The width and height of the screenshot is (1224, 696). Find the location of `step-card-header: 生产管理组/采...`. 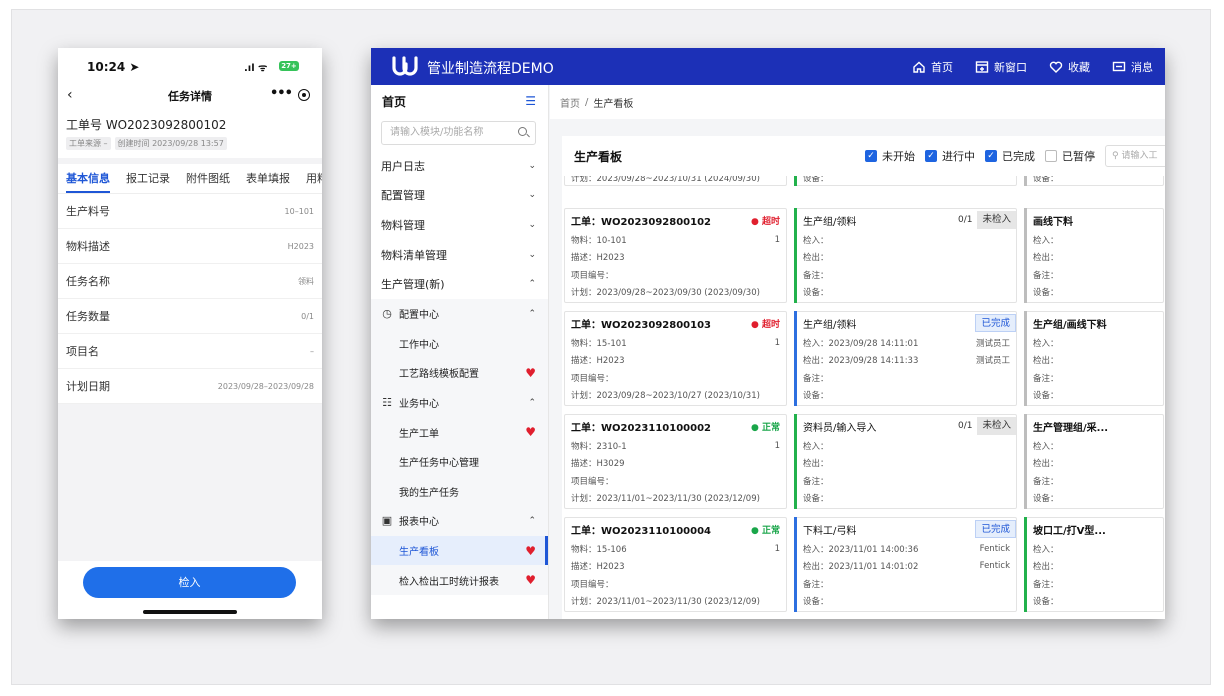

step-card-header: 生产管理组/采... is located at coordinates (1094, 426).